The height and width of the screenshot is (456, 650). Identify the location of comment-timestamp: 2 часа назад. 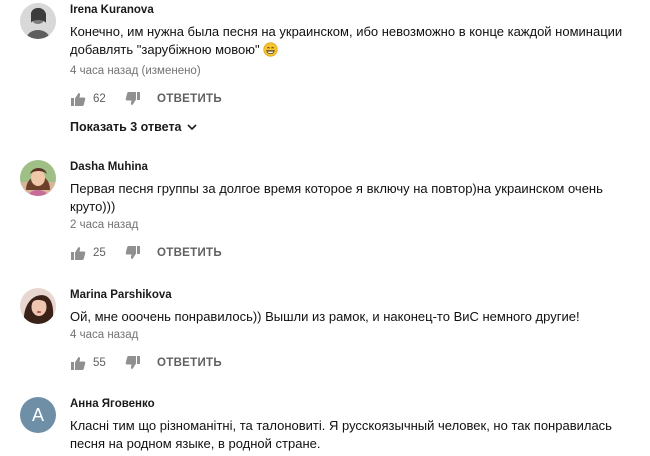
(355, 225).